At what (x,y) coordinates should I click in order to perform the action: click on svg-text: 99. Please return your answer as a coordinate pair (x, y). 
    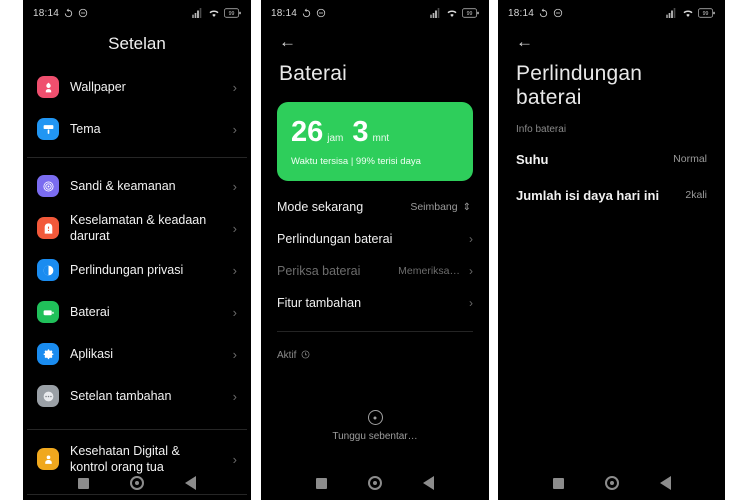
    Looking at the image, I should click on (706, 14).